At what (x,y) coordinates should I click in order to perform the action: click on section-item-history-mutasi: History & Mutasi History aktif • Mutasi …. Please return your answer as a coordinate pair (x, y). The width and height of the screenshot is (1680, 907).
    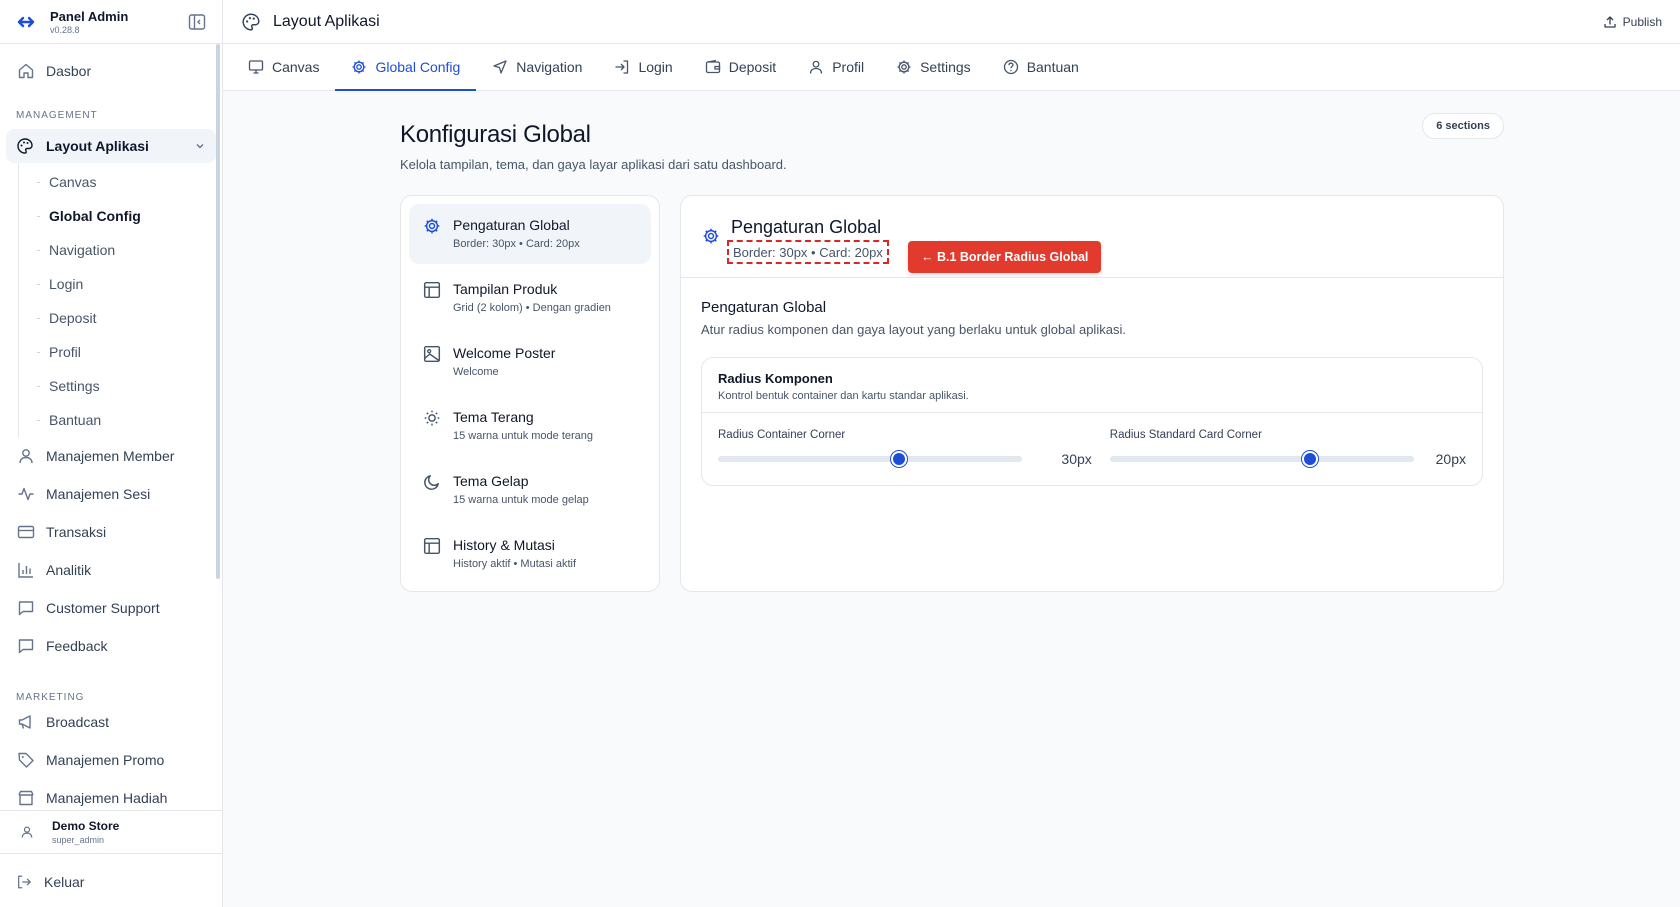
    Looking at the image, I should click on (530, 554).